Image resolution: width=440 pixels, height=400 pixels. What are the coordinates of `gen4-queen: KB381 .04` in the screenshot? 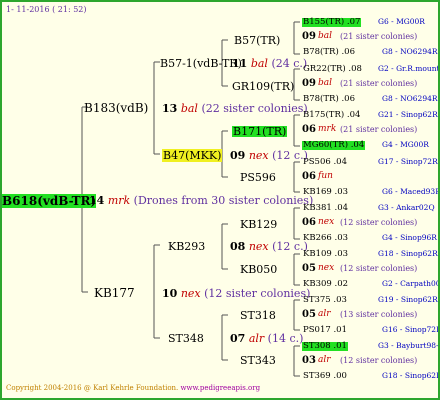 It's located at (326, 208).